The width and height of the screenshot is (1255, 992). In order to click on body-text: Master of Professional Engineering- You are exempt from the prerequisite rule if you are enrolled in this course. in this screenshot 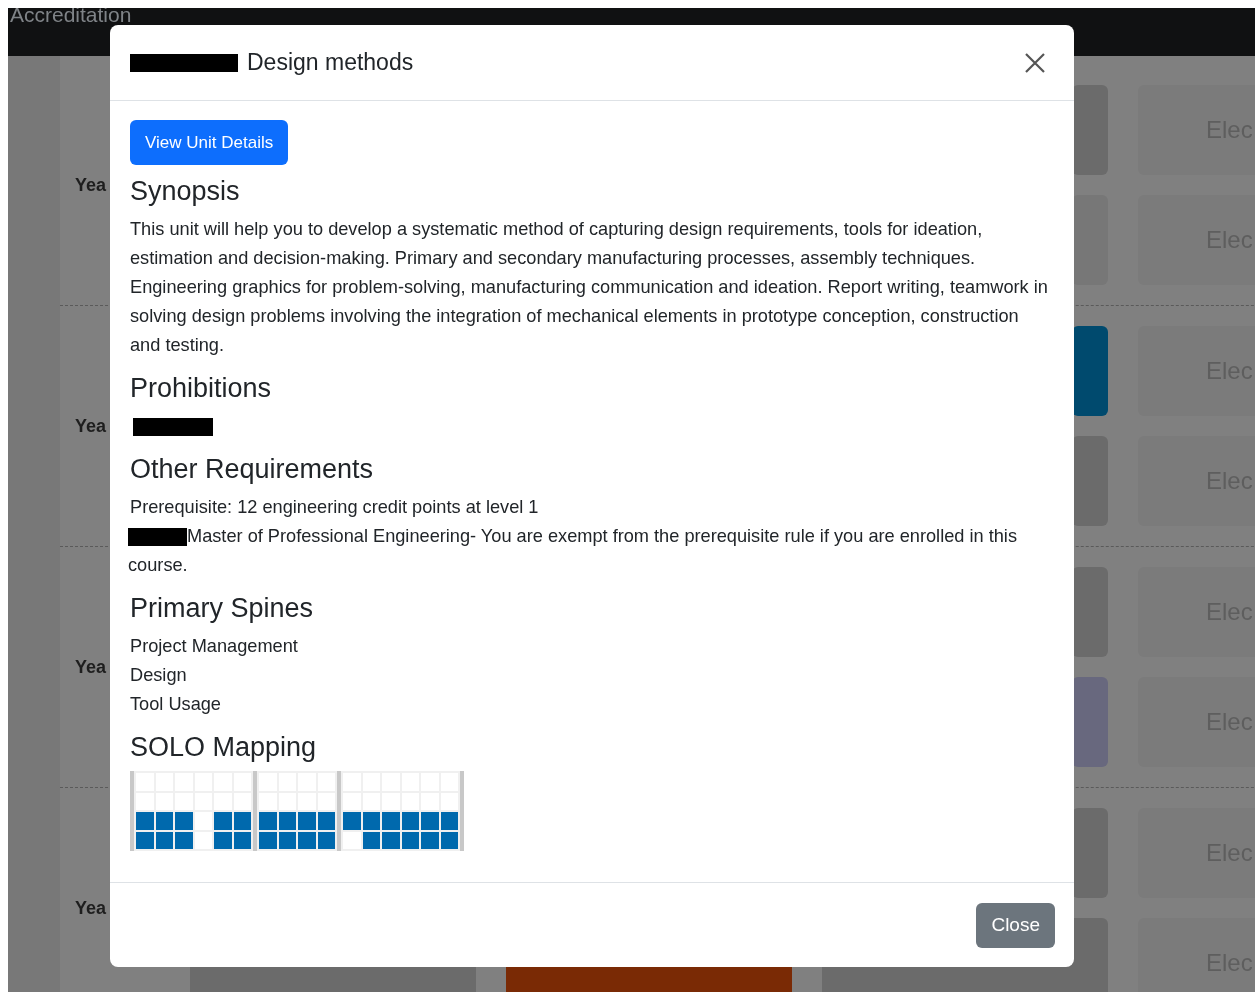, I will do `click(572, 550)`.